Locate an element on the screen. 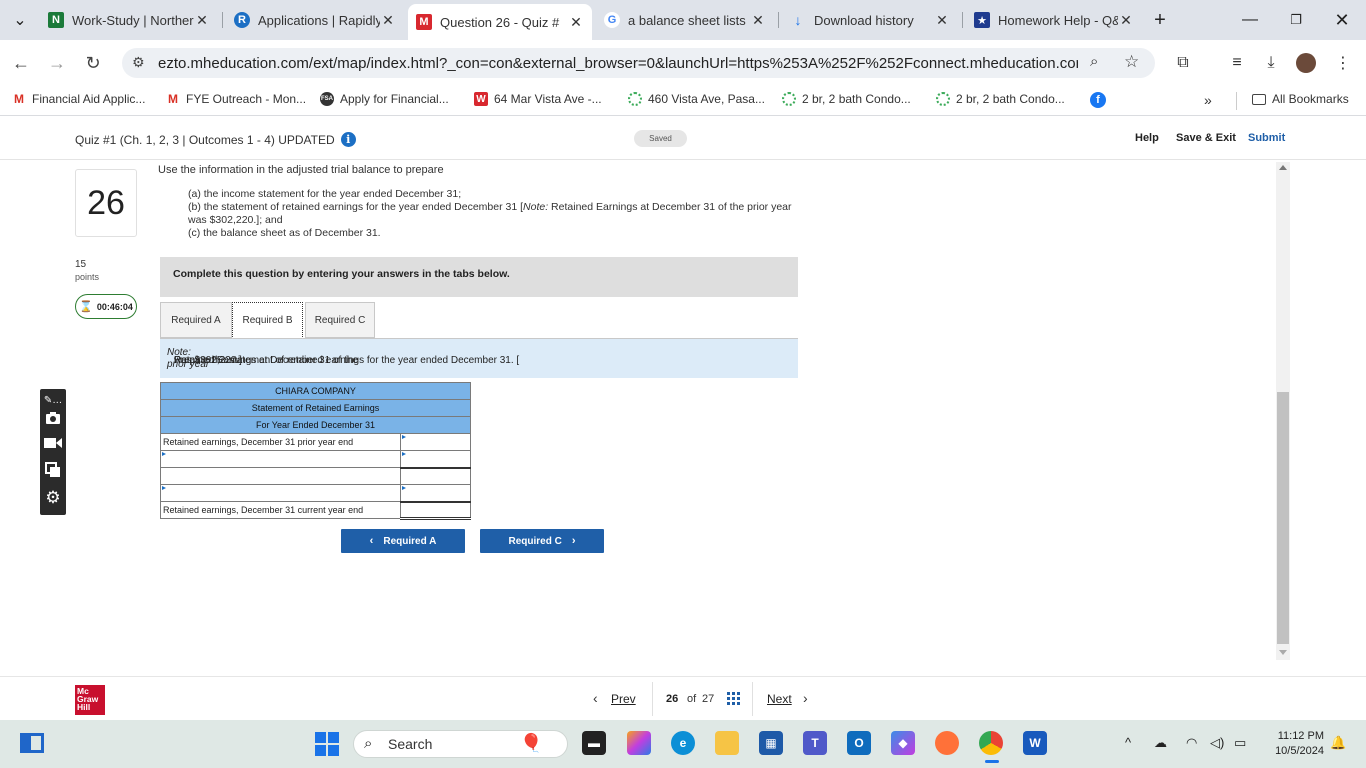  video-record-icon is located at coordinates (53, 443).